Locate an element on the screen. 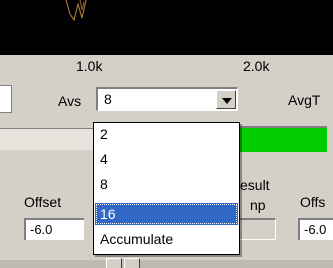 Image resolution: width=333 pixels, height=268 pixels. offset-right-label: Offs is located at coordinates (313, 202).